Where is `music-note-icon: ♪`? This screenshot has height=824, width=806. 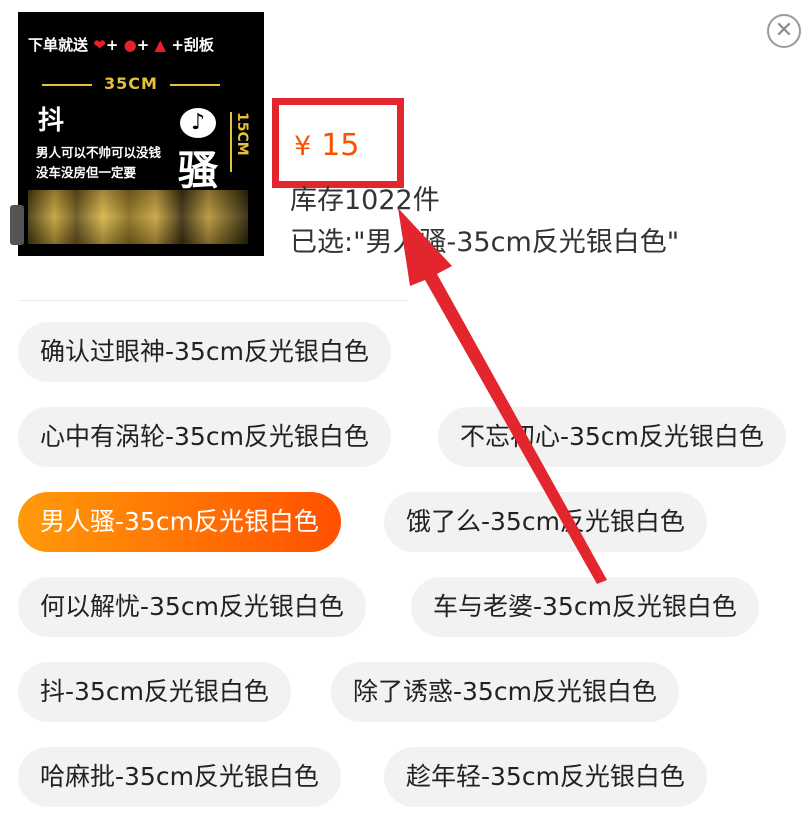 music-note-icon: ♪ is located at coordinates (198, 123).